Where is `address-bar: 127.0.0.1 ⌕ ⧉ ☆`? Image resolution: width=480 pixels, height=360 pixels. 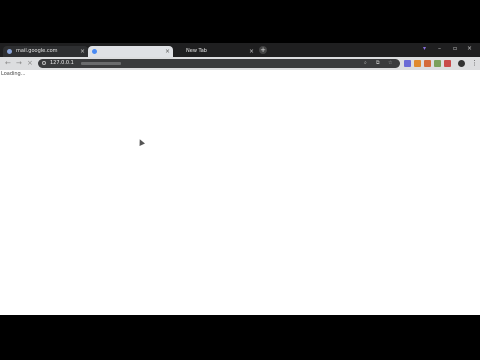
address-bar: 127.0.0.1 ⌕ ⧉ ☆ is located at coordinates (219, 63).